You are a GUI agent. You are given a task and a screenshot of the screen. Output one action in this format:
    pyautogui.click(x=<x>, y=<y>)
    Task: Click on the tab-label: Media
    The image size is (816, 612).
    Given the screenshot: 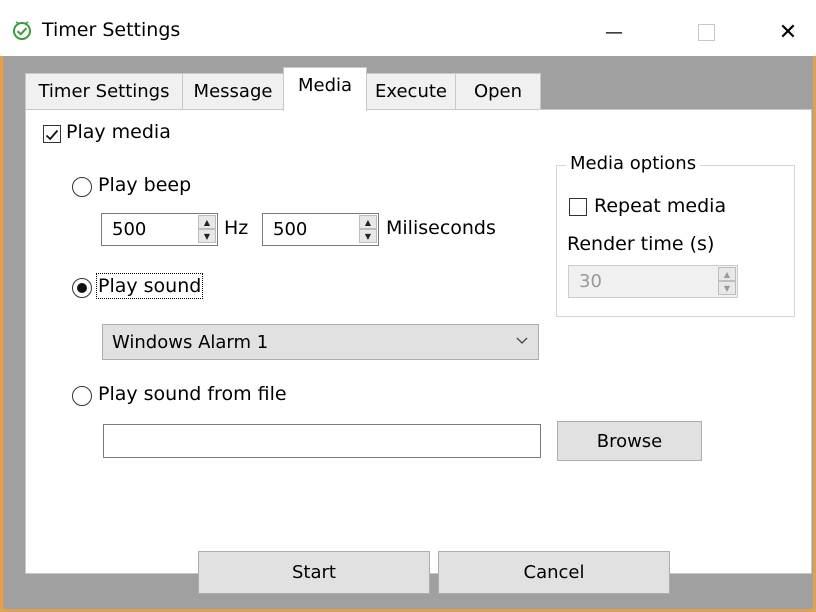 What is the action you would take?
    pyautogui.click(x=325, y=85)
    